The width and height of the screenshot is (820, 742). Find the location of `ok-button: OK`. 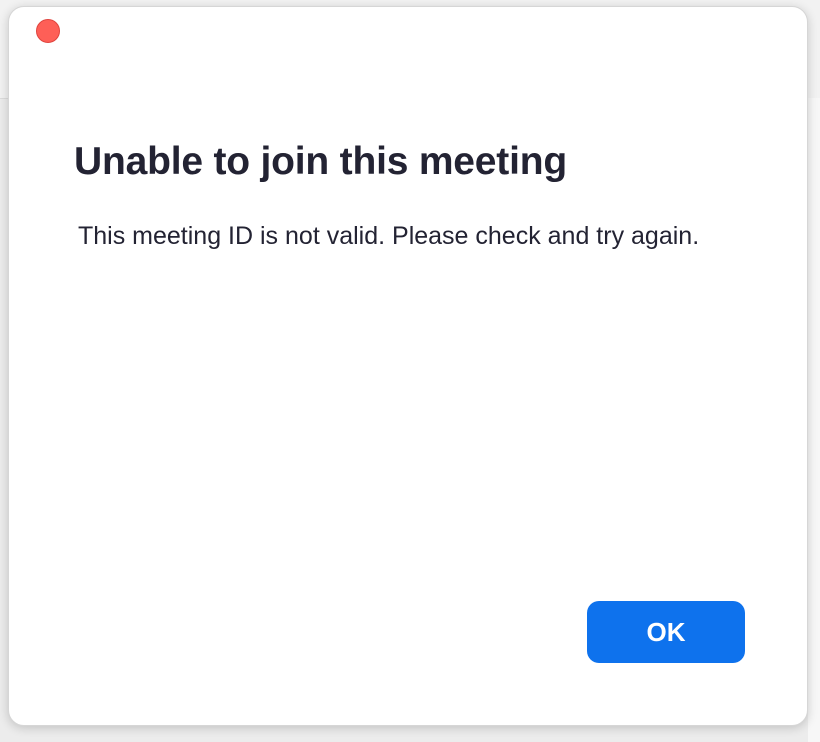

ok-button: OK is located at coordinates (666, 632).